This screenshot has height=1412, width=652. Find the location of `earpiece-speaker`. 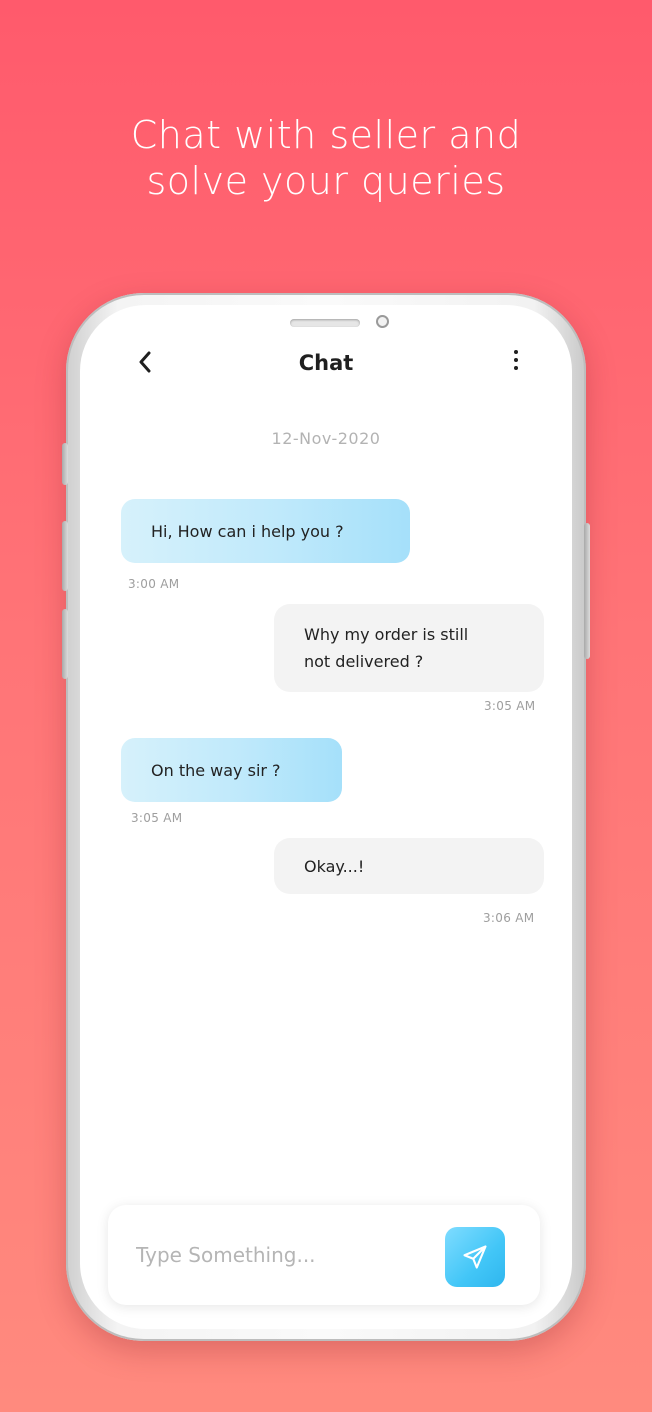

earpiece-speaker is located at coordinates (325, 323).